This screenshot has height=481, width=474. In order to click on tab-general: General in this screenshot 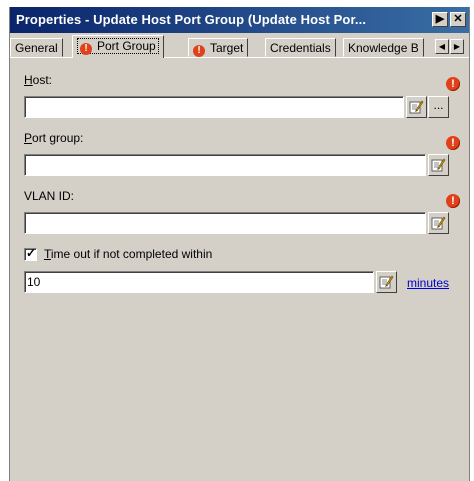, I will do `click(36, 47)`.